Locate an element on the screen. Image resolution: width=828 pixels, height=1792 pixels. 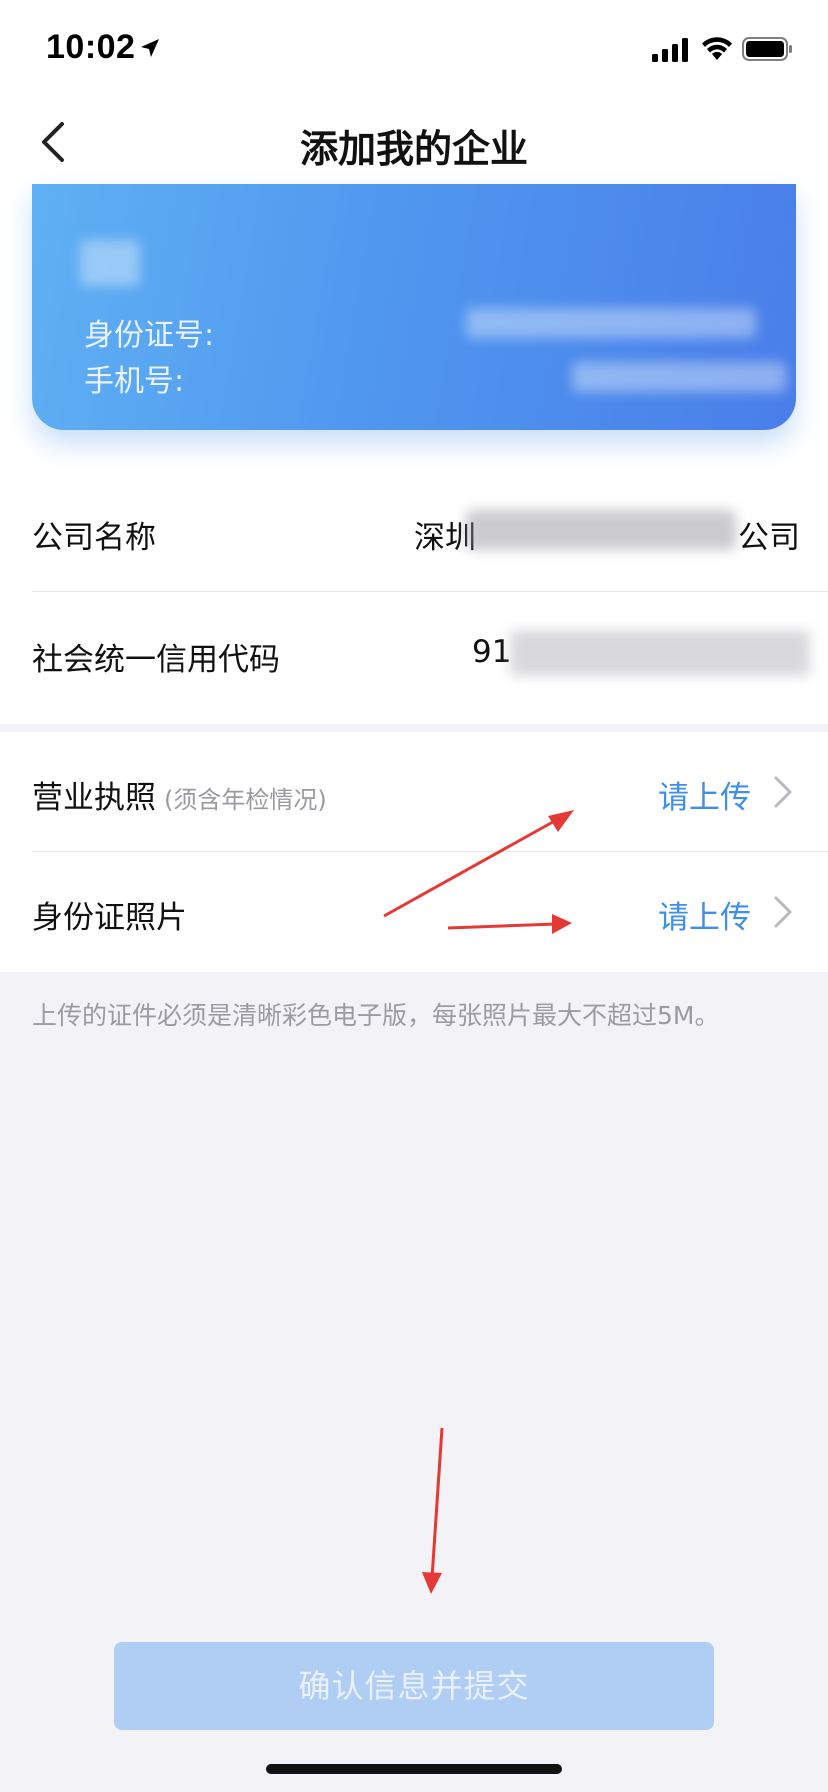
upload-hint-text: 上传的证件必须是清晰彩色电子版，每张照片最大不超过5M。 is located at coordinates (376, 1015).